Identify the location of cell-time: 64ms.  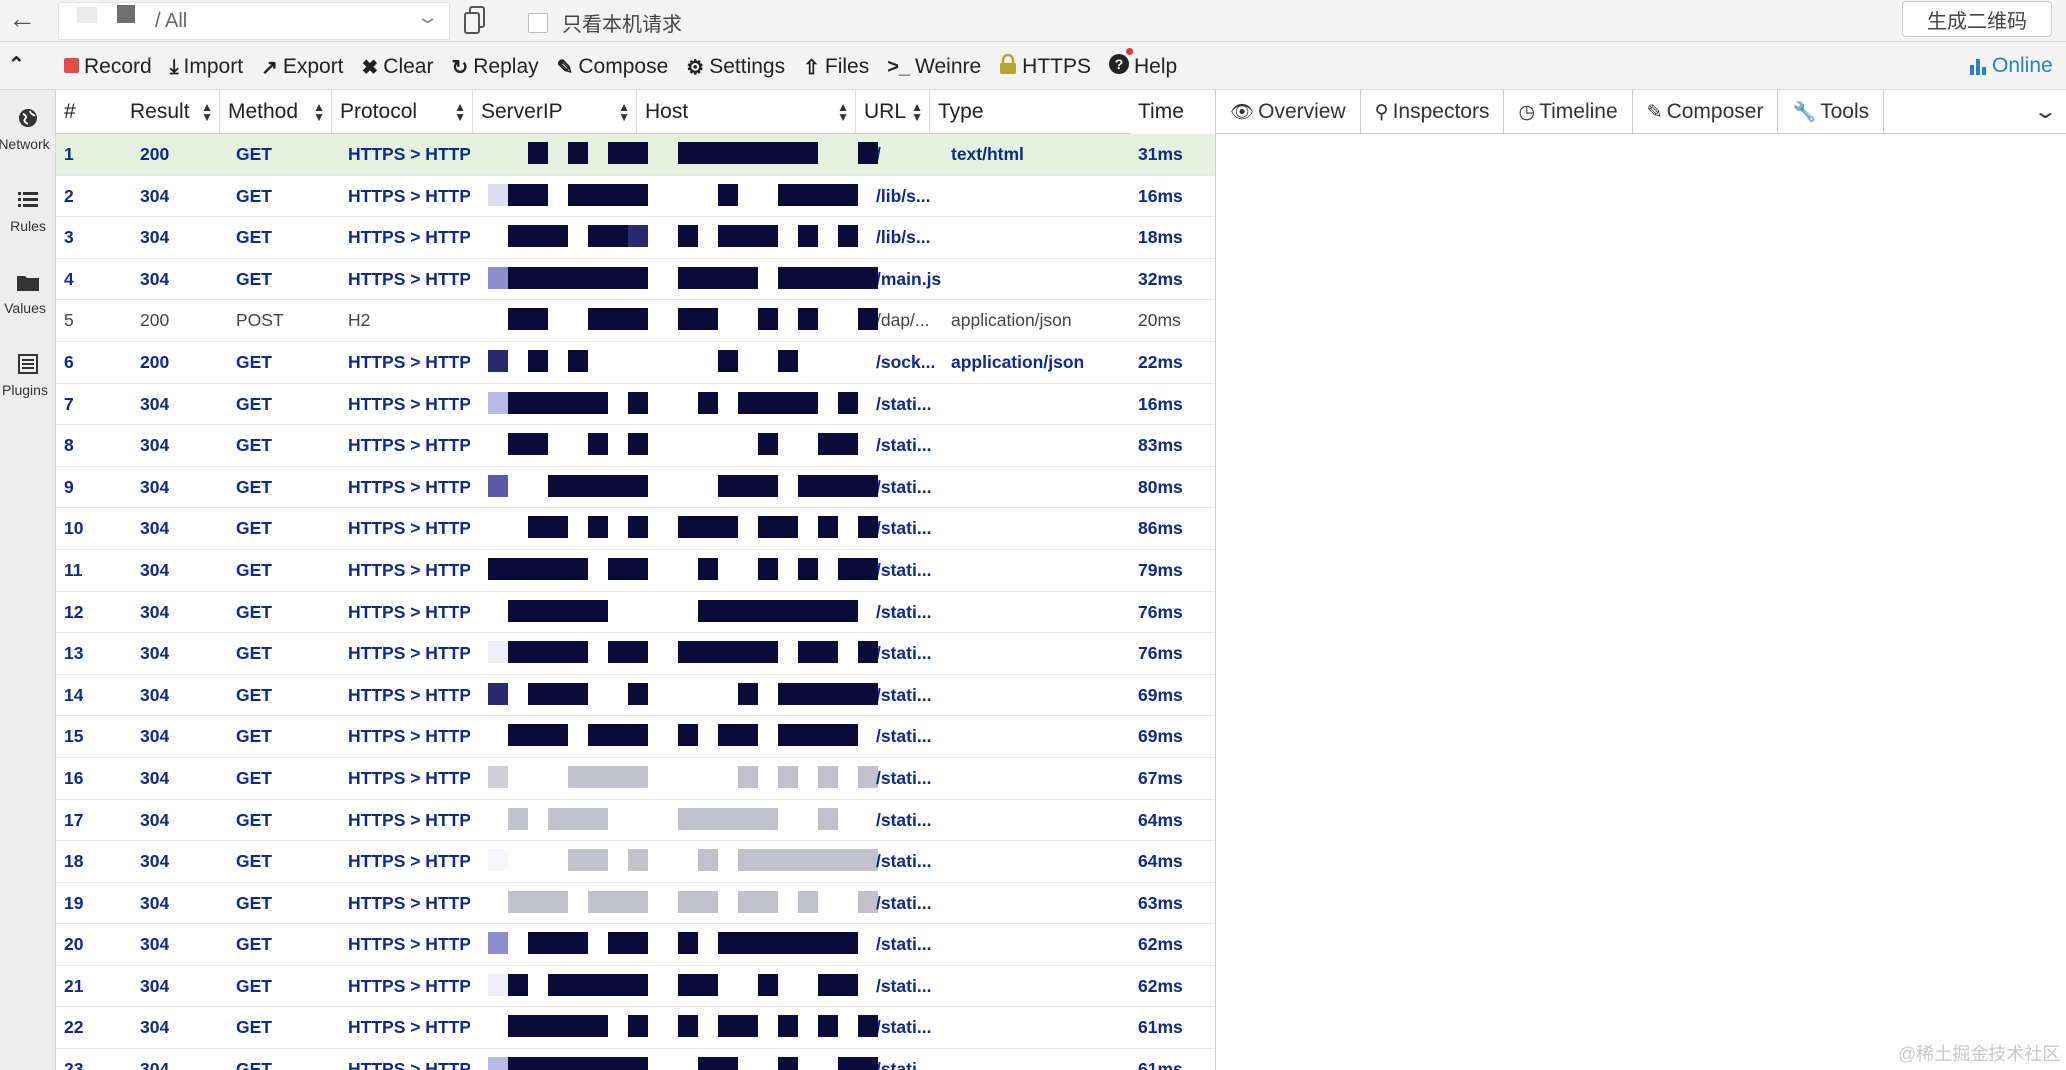
(1160, 819).